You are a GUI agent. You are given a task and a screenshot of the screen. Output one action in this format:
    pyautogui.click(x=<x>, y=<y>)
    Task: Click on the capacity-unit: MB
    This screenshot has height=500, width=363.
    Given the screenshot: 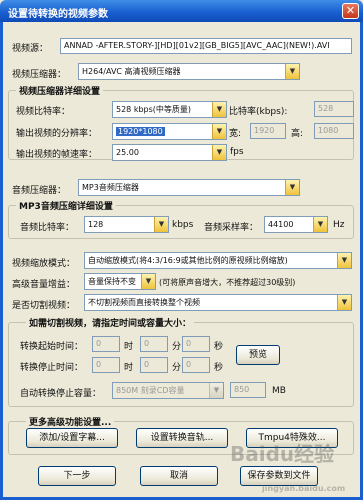 What is the action you would take?
    pyautogui.click(x=279, y=391)
    